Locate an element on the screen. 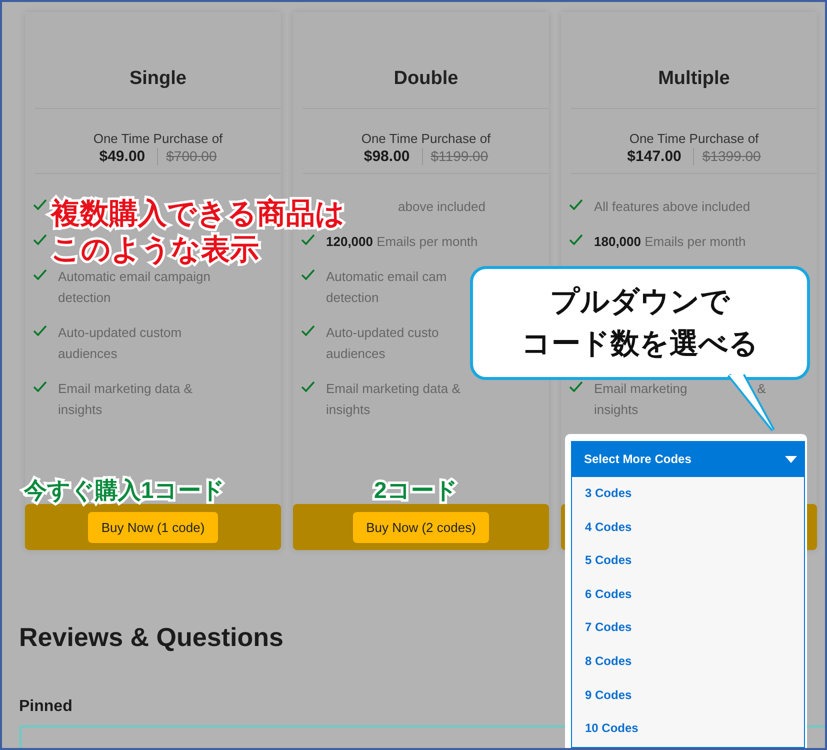 Image resolution: width=827 pixels, height=750 pixels. dropdown-option: 4 Codes is located at coordinates (688, 527).